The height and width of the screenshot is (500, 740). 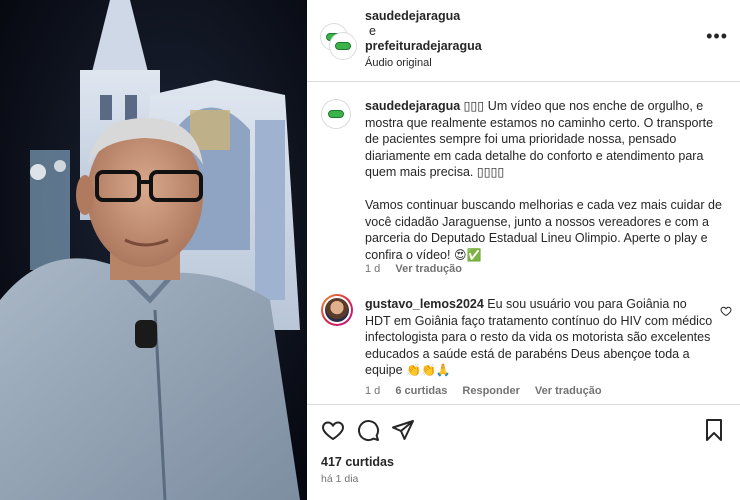 What do you see at coordinates (333, 430) in the screenshot?
I see `heart-icon` at bounding box center [333, 430].